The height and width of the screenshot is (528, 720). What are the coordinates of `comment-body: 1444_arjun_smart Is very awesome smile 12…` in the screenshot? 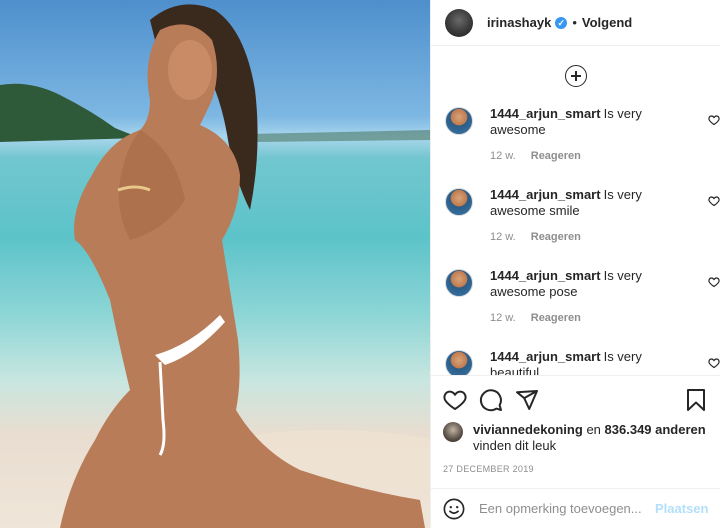 It's located at (598, 227).